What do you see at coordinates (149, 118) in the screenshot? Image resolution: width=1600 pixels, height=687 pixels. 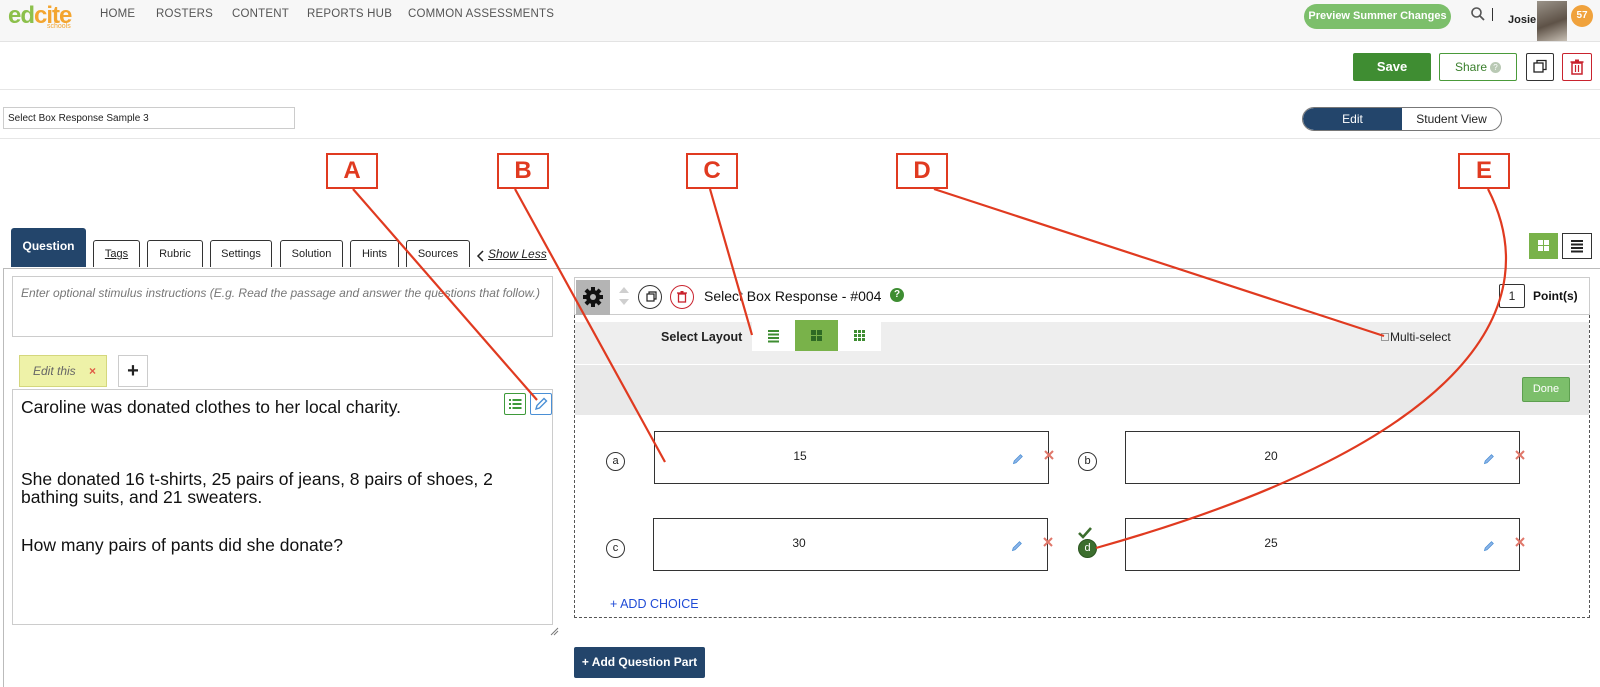 I see `assessment-title-input` at bounding box center [149, 118].